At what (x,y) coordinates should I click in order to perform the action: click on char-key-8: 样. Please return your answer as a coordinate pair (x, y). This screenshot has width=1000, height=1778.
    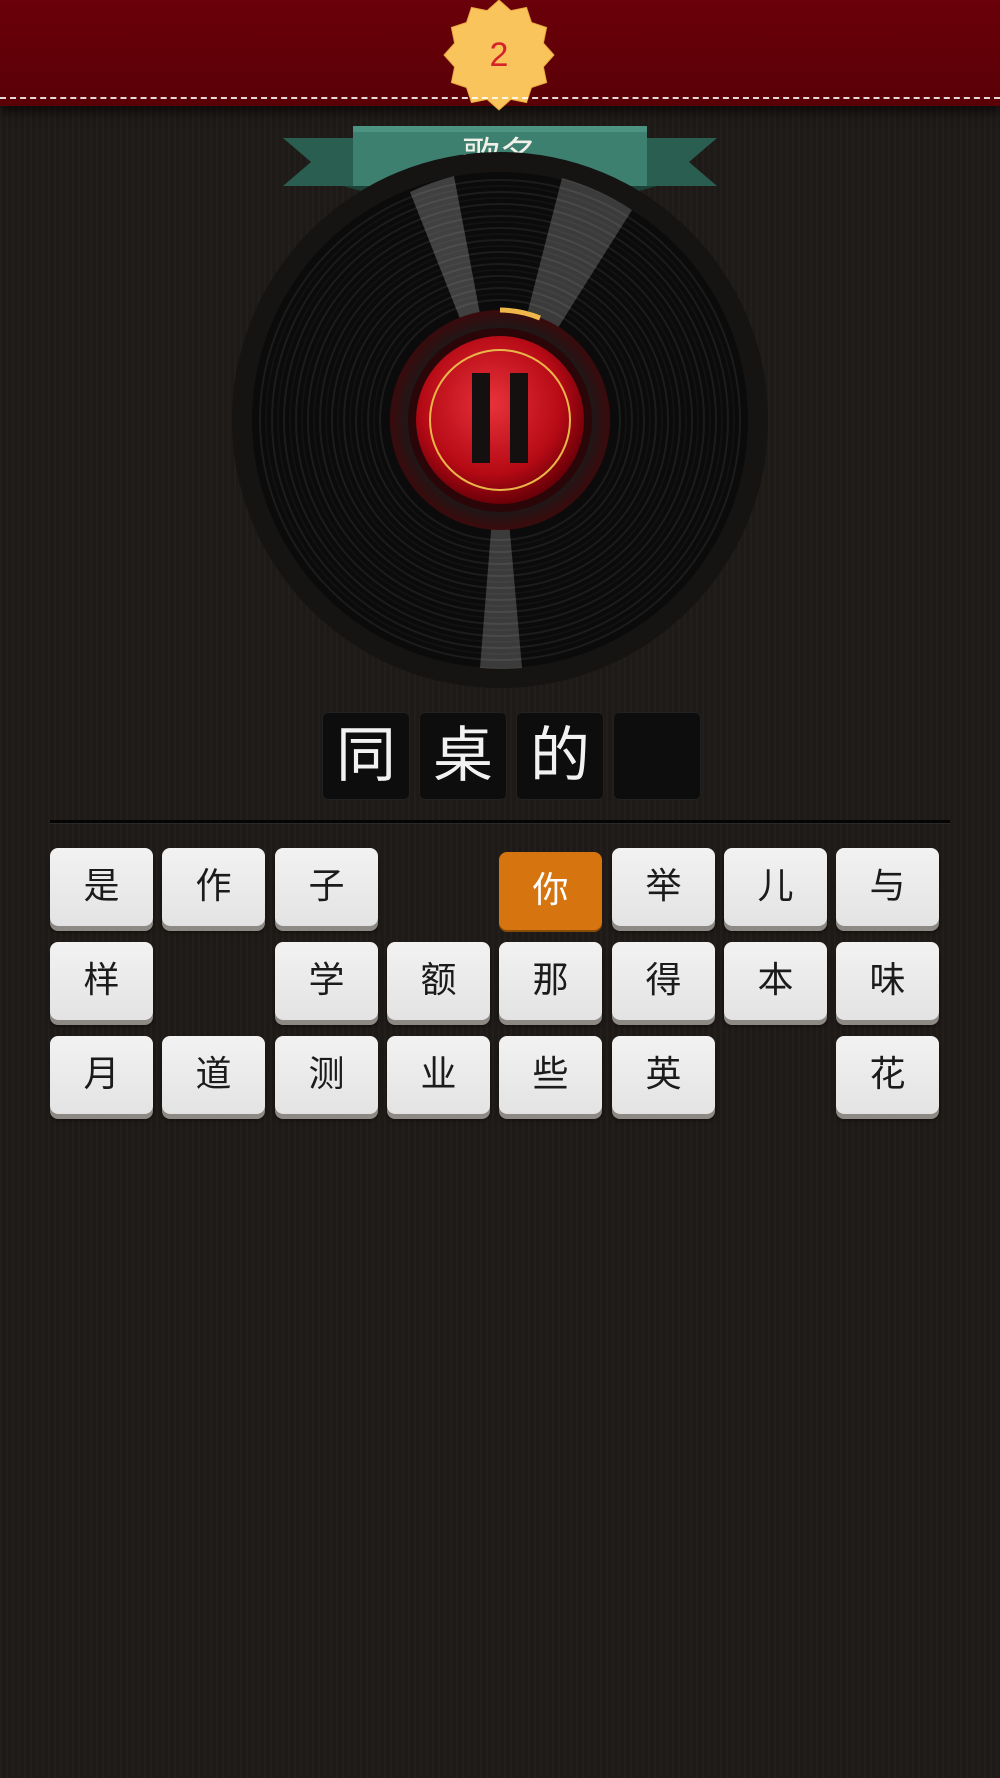
    Looking at the image, I should click on (101, 981).